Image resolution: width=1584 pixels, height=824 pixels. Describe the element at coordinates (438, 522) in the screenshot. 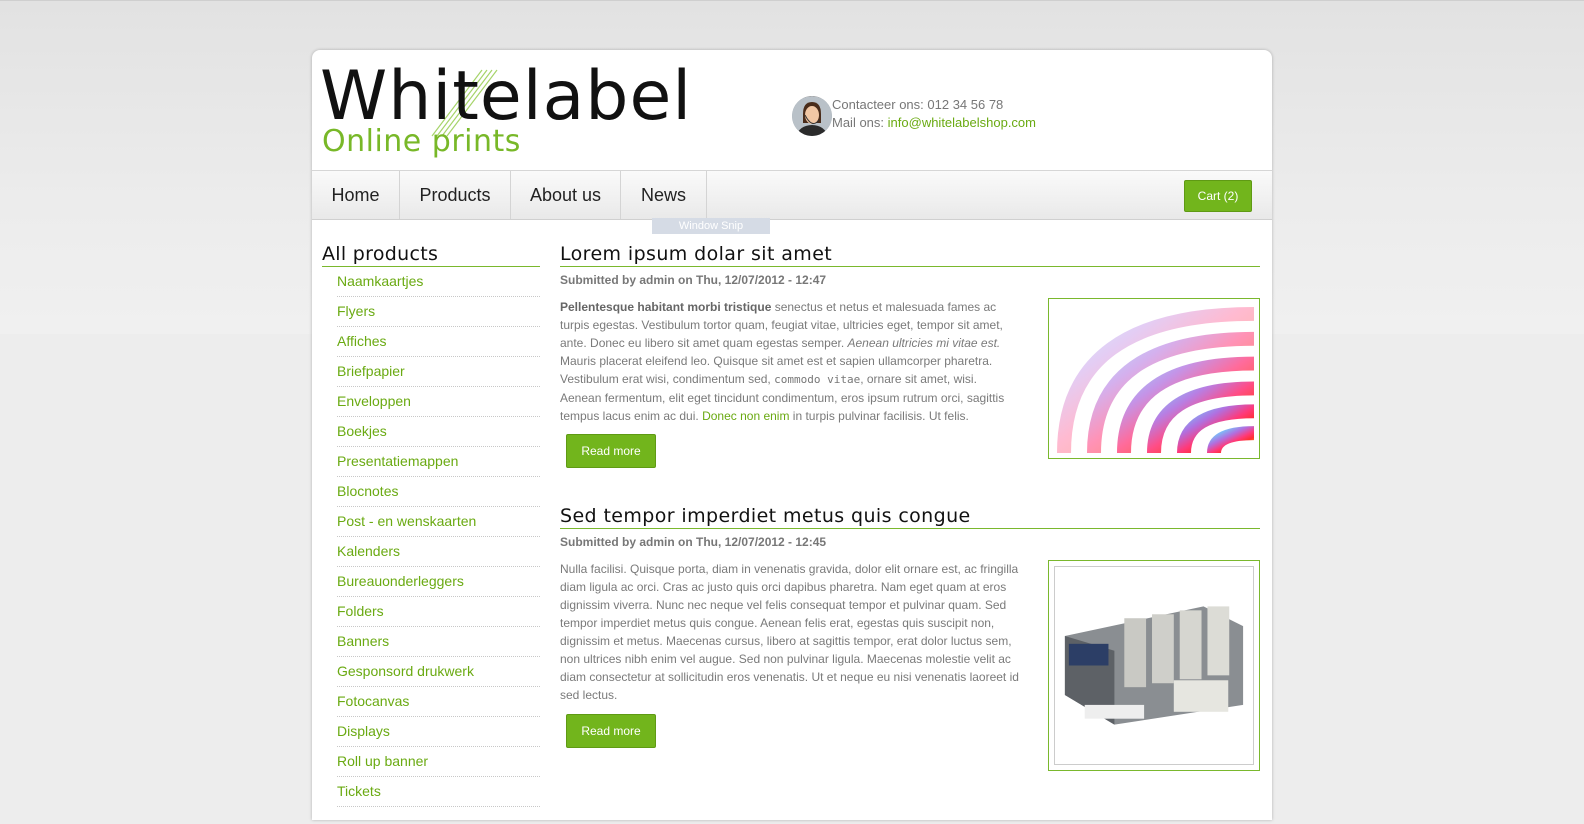

I see `category-link: Post - en wenskaarten` at that location.